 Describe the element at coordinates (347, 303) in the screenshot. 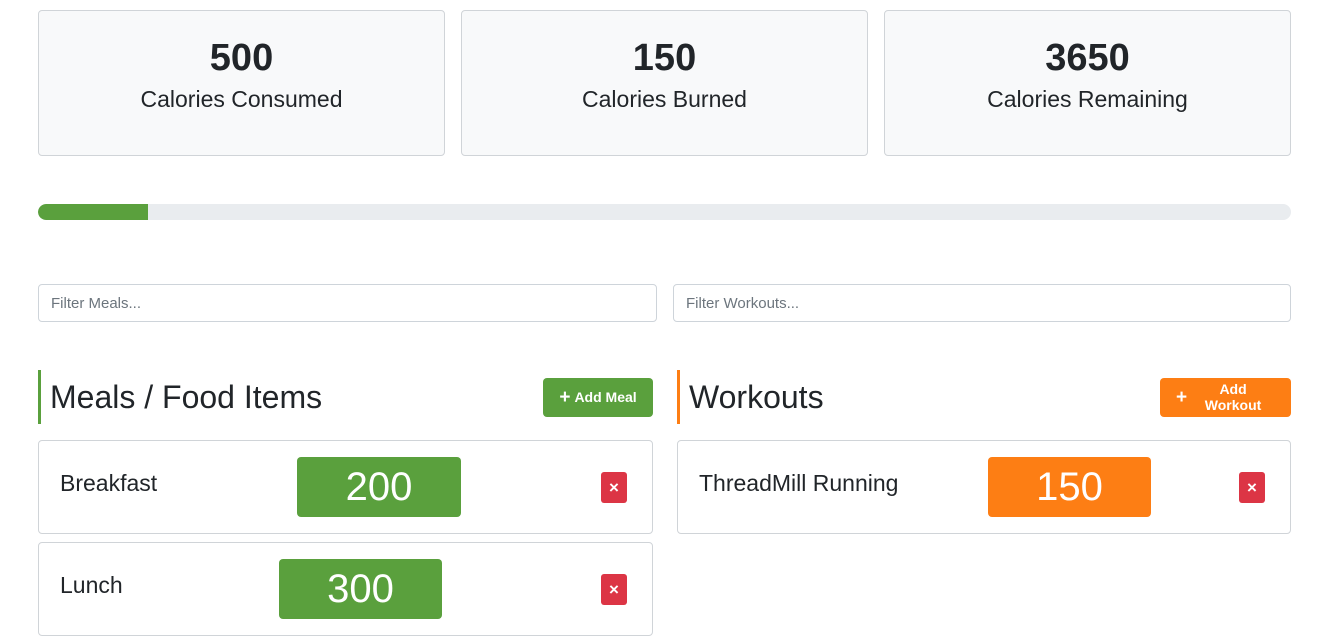

I see `filter-meals-input` at that location.